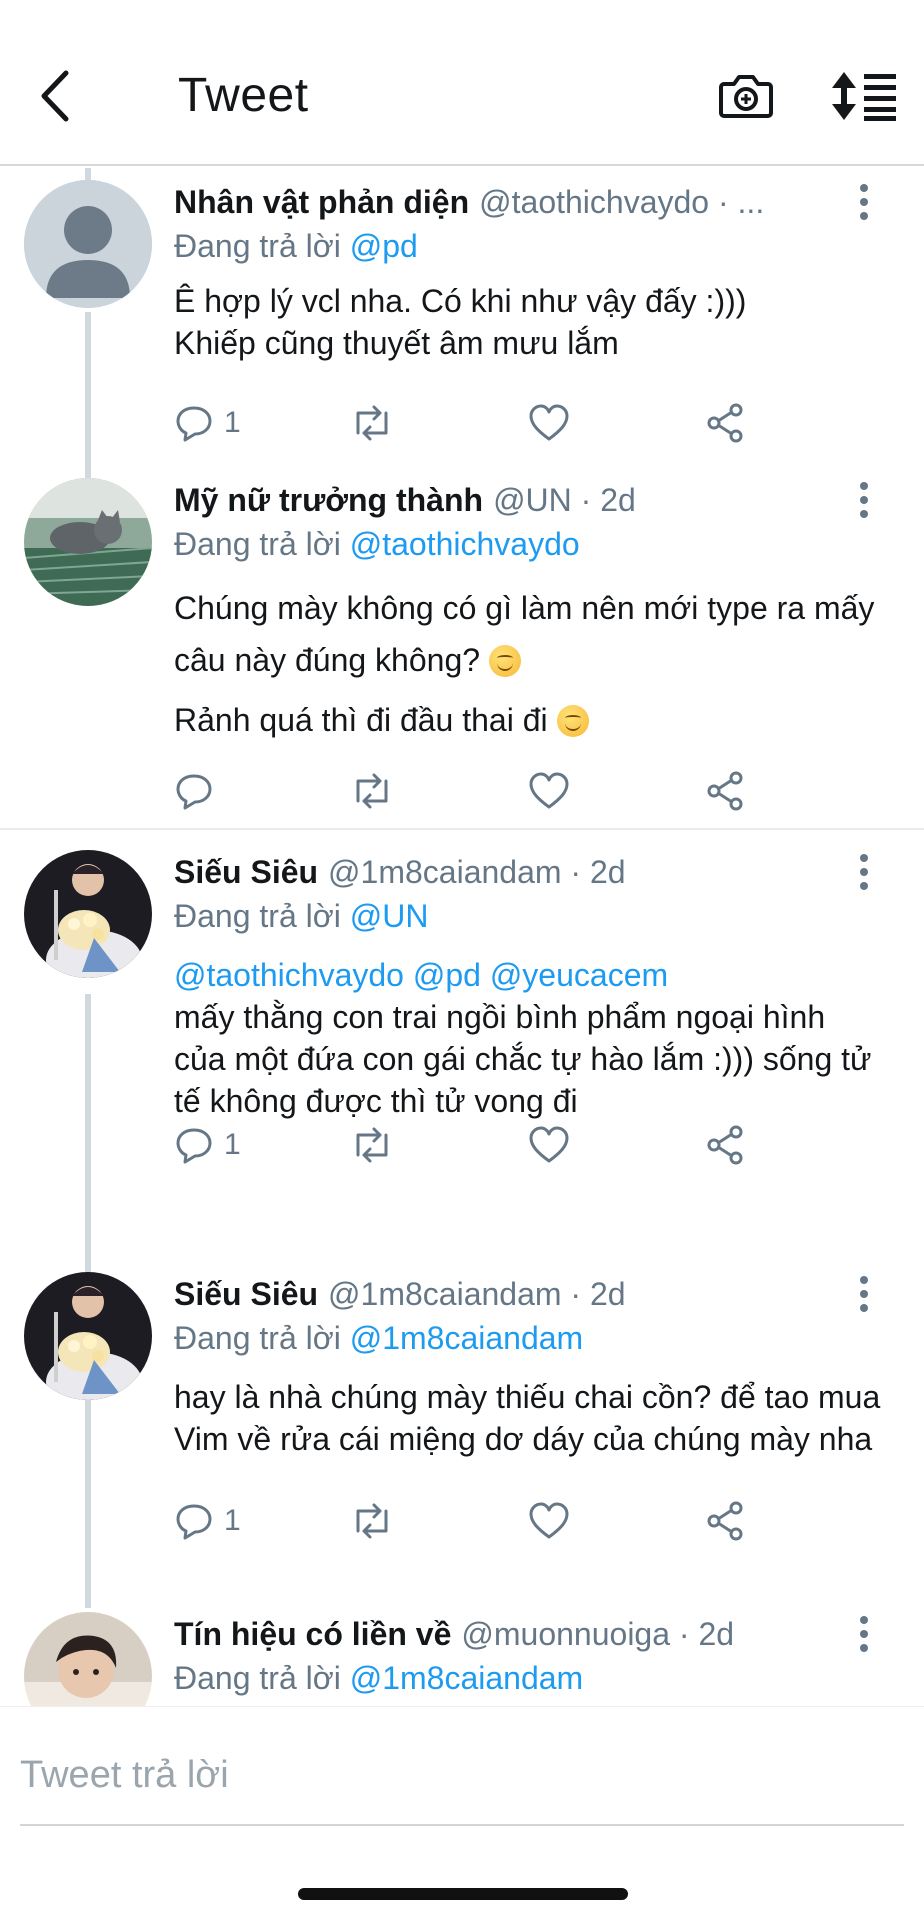  Describe the element at coordinates (243, 95) in the screenshot. I see `page-title: Tweet` at that location.